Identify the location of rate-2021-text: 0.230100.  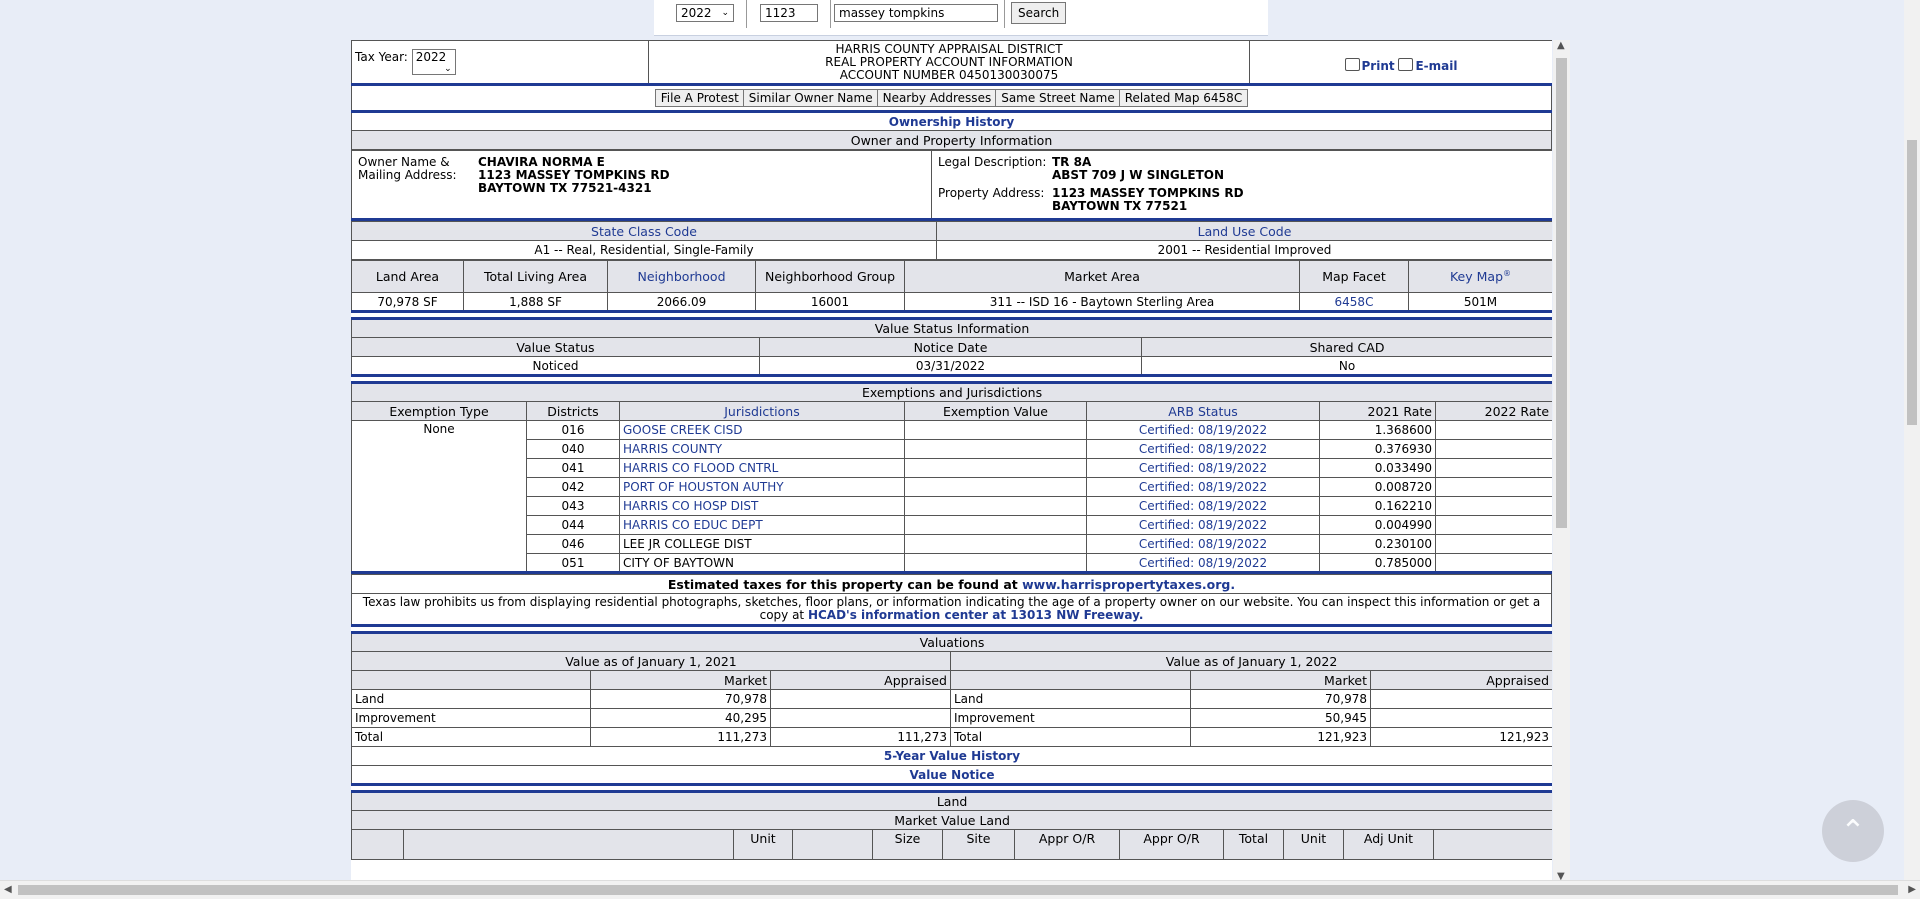
(1403, 544).